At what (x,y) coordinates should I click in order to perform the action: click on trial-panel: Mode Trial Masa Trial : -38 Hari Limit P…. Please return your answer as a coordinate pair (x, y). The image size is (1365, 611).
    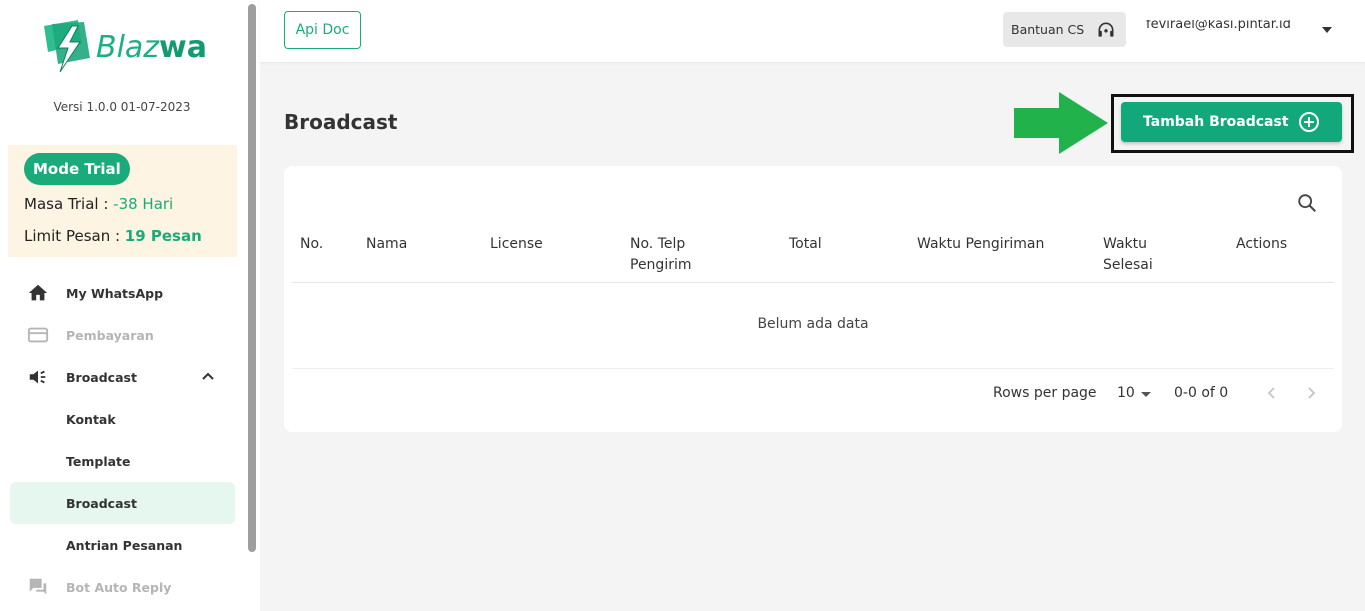
    Looking at the image, I should click on (122, 201).